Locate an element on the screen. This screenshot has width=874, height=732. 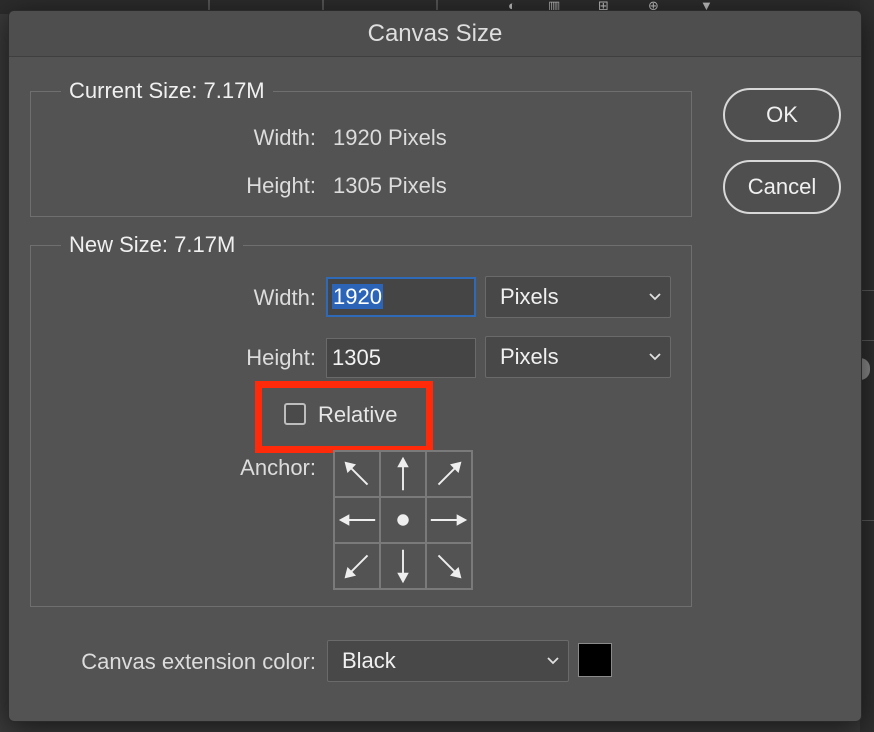
anchor-top-right is located at coordinates (449, 474).